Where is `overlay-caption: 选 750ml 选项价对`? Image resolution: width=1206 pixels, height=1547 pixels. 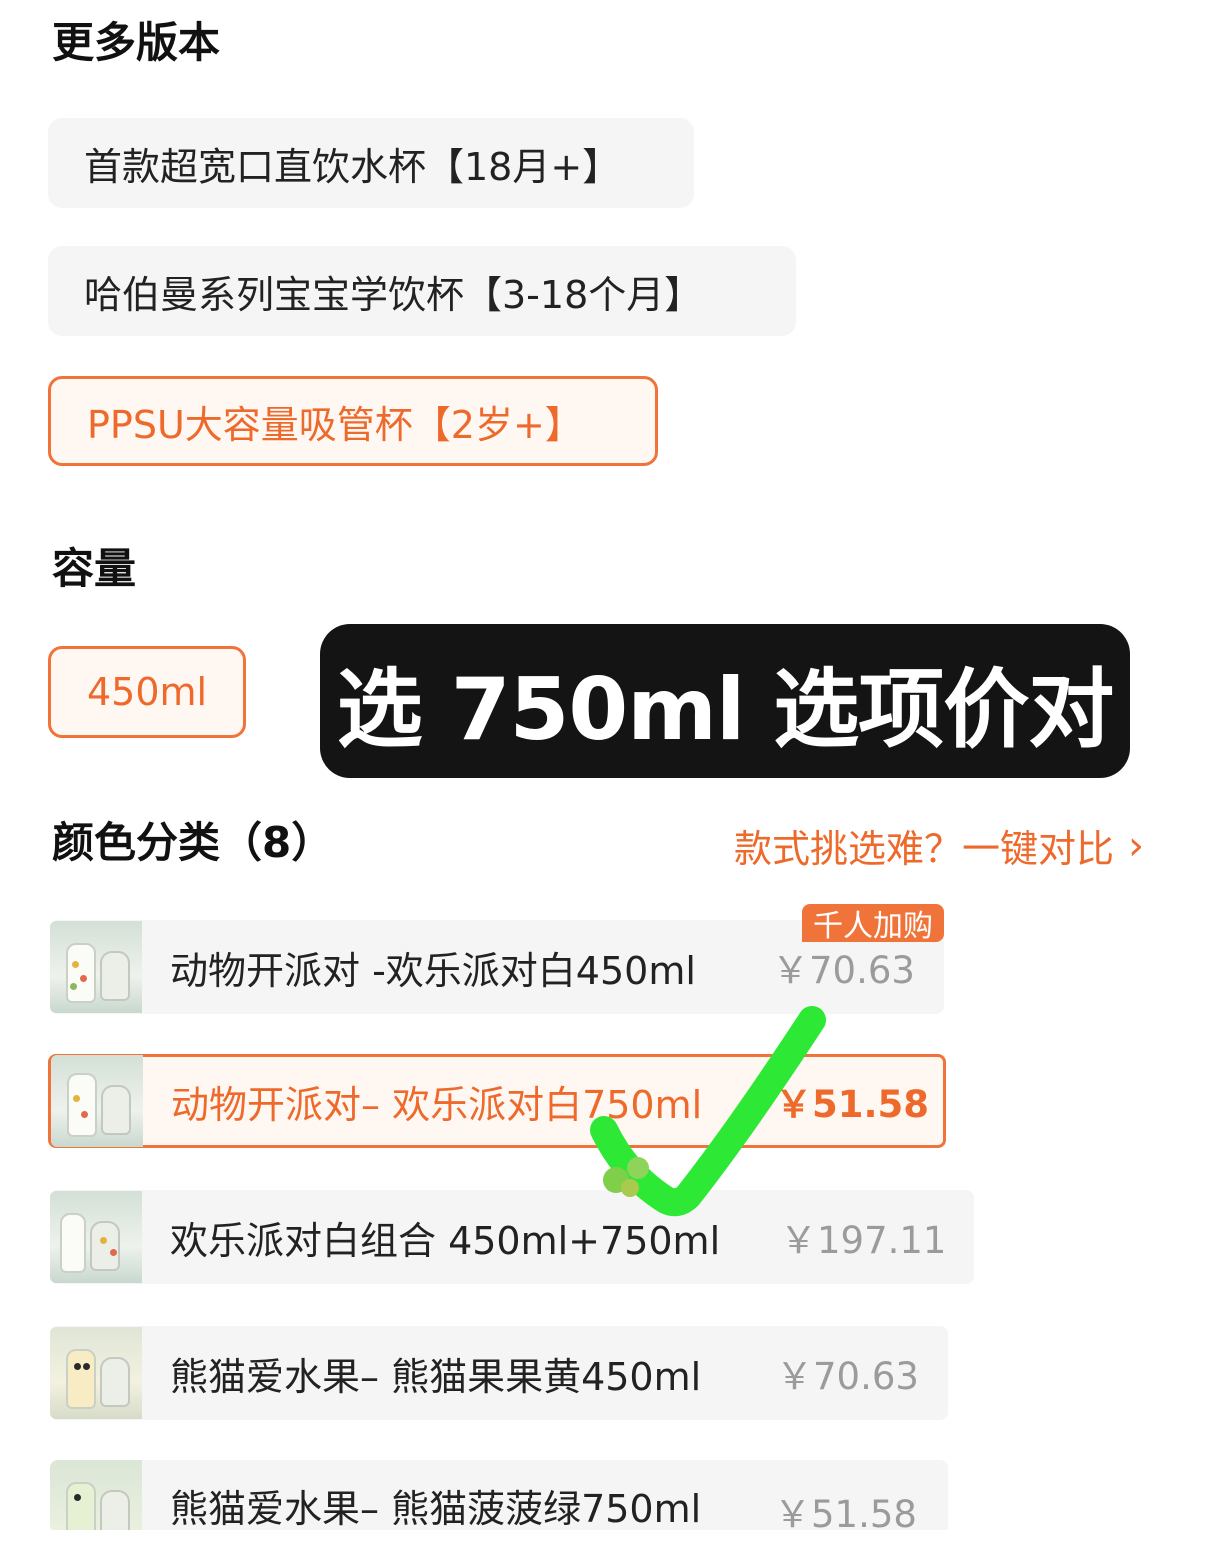 overlay-caption: 选 750ml 选项价对 is located at coordinates (725, 701).